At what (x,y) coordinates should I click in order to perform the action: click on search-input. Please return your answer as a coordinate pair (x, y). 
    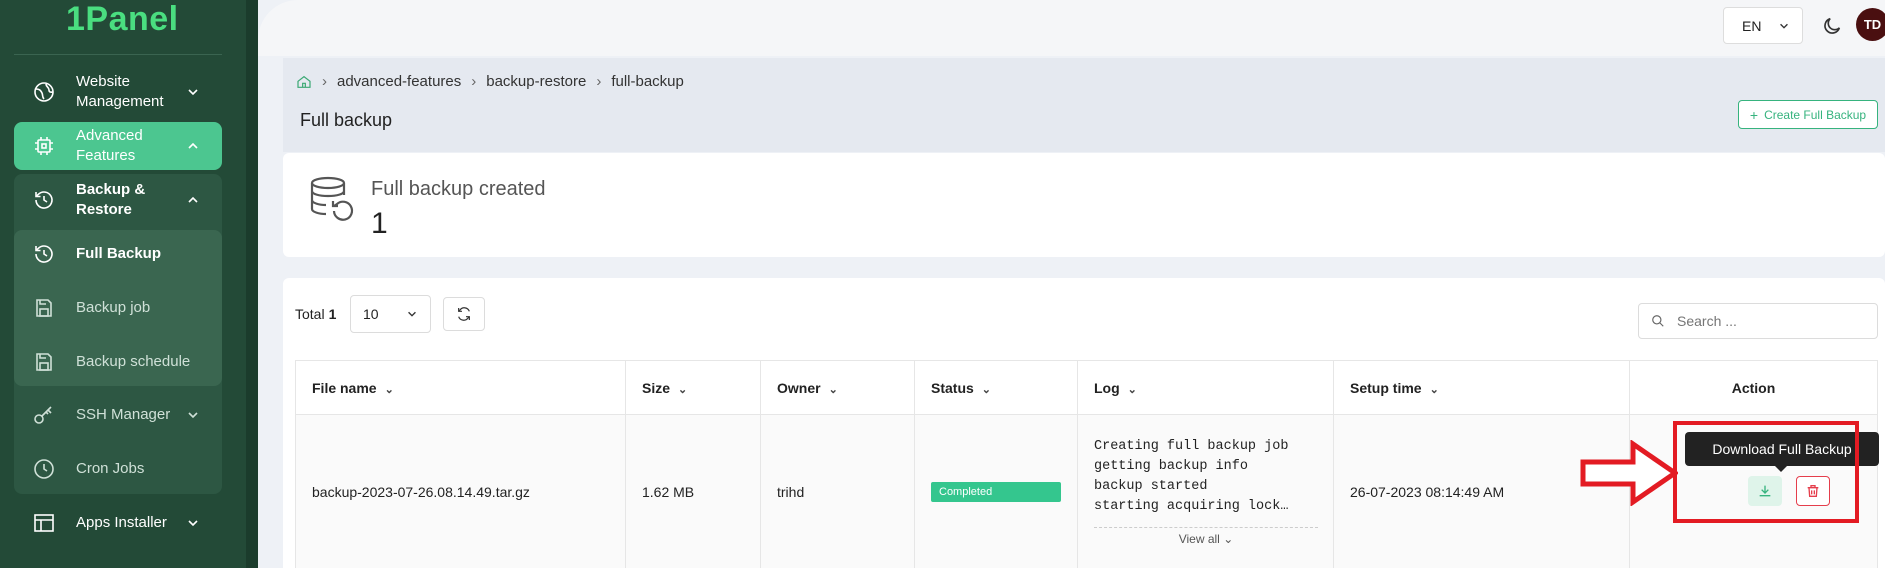
    Looking at the image, I should click on (1767, 321).